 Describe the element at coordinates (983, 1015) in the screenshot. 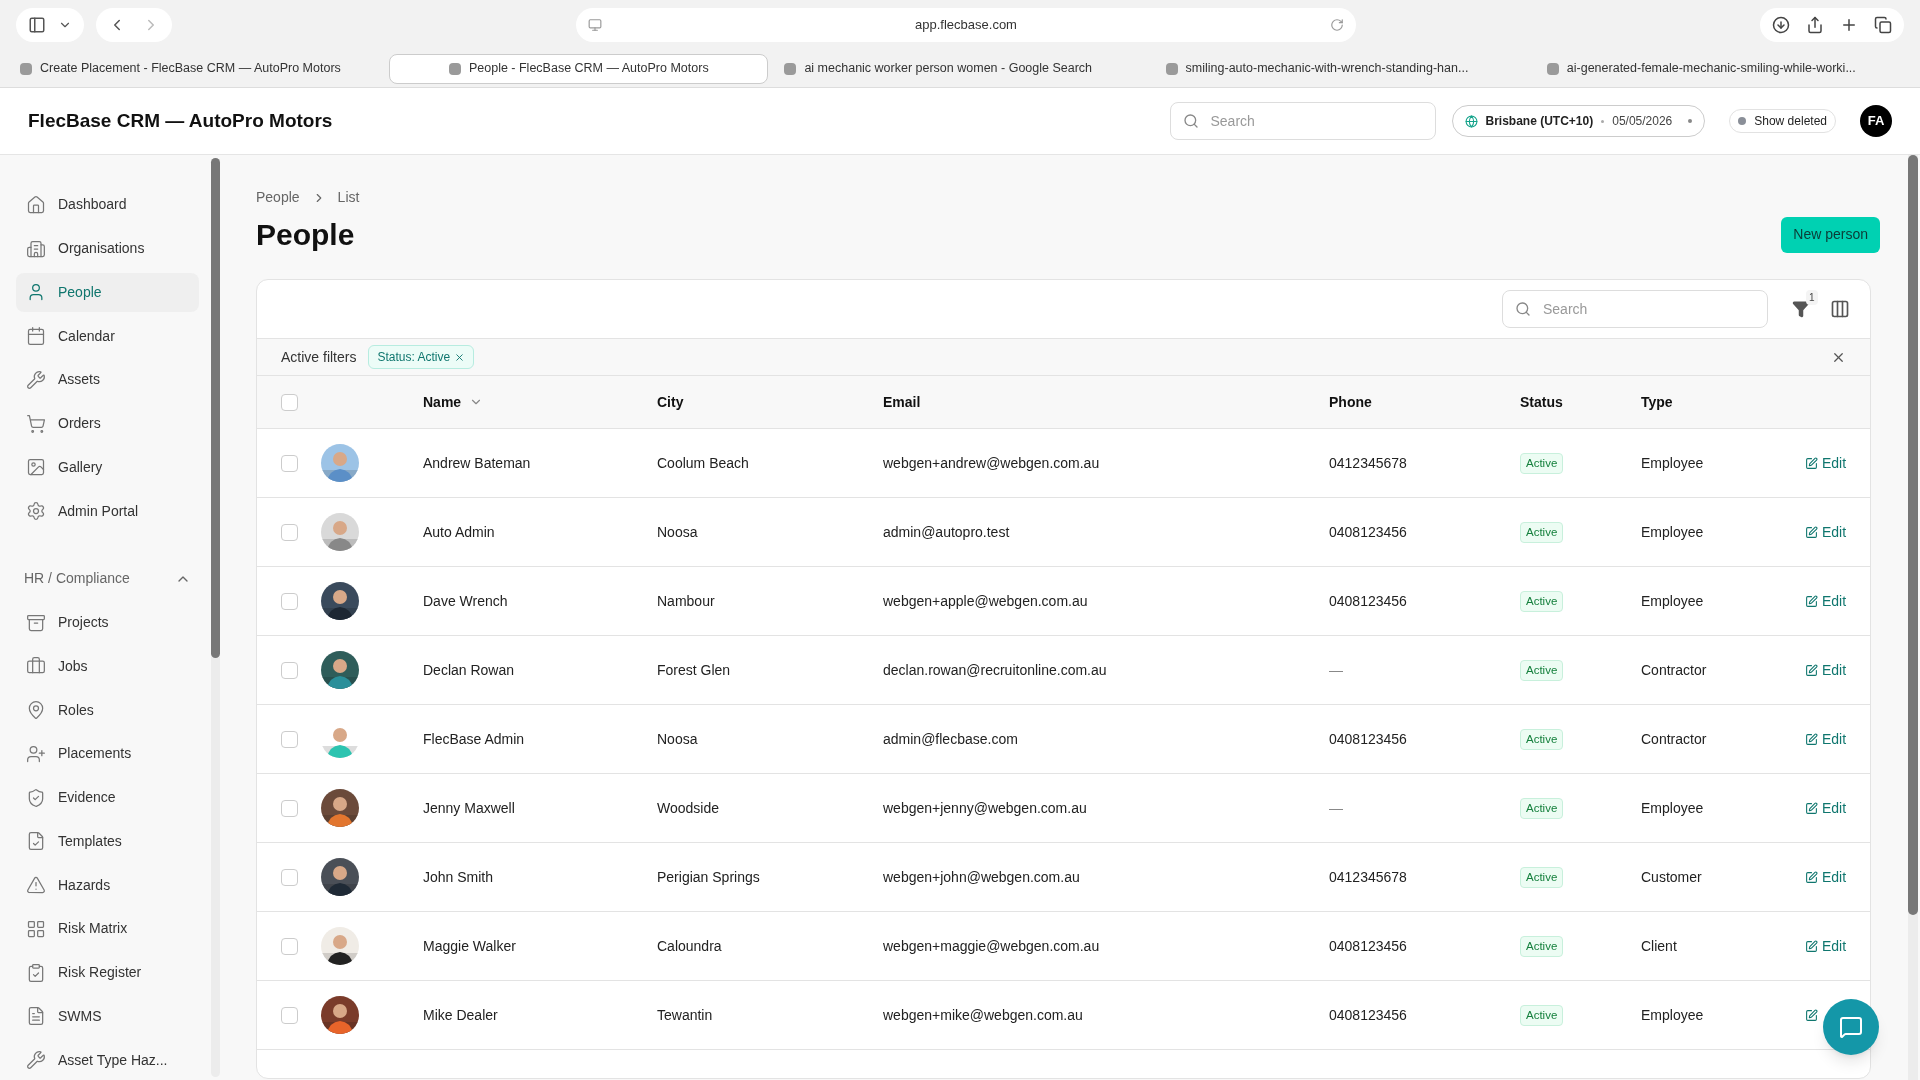

I see `email-cell-text: webgen+mike@webgen.com.au` at that location.